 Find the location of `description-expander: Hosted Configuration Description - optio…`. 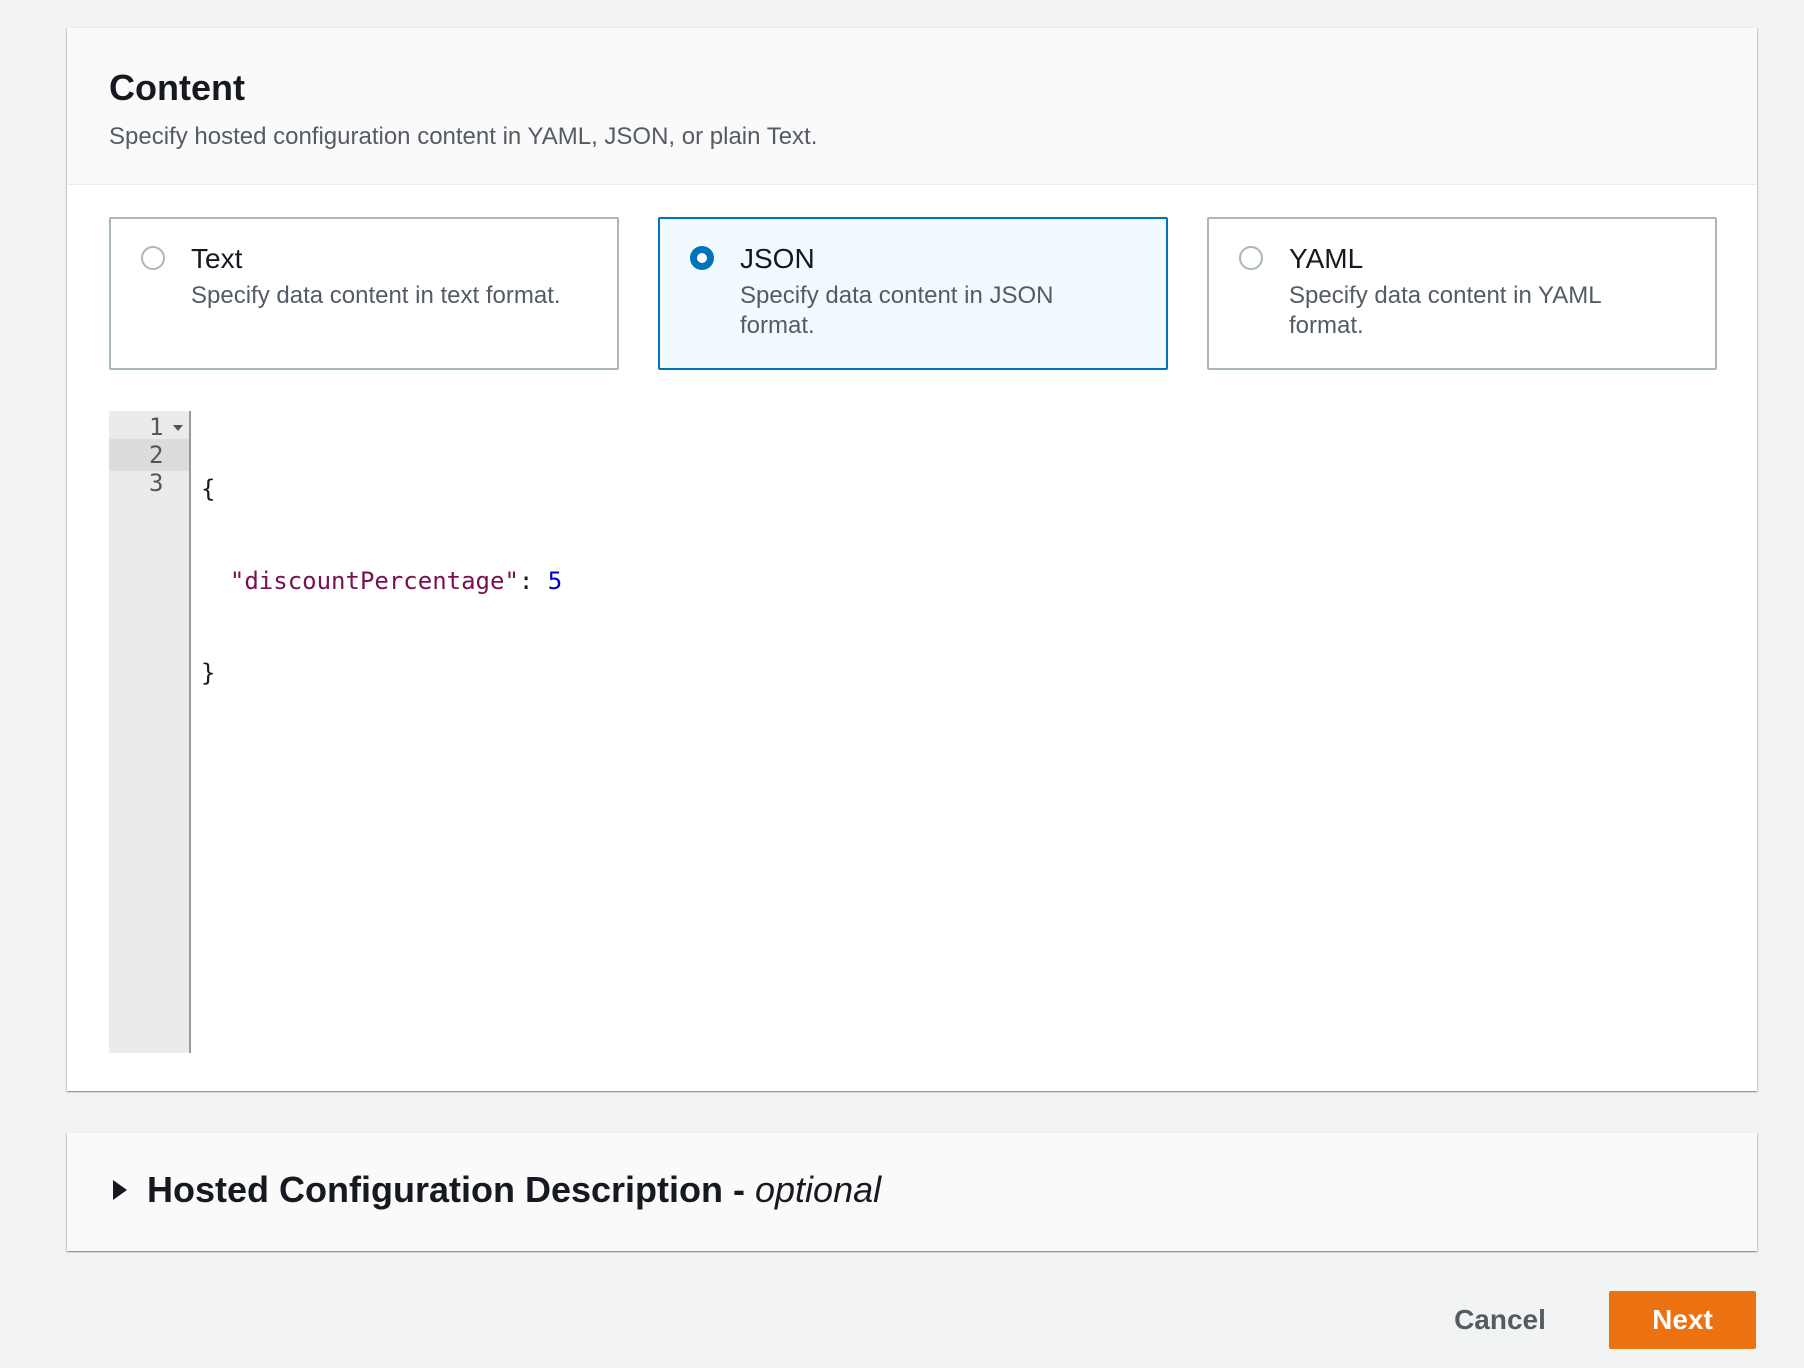

description-expander: Hosted Configuration Description - optio… is located at coordinates (497, 1190).